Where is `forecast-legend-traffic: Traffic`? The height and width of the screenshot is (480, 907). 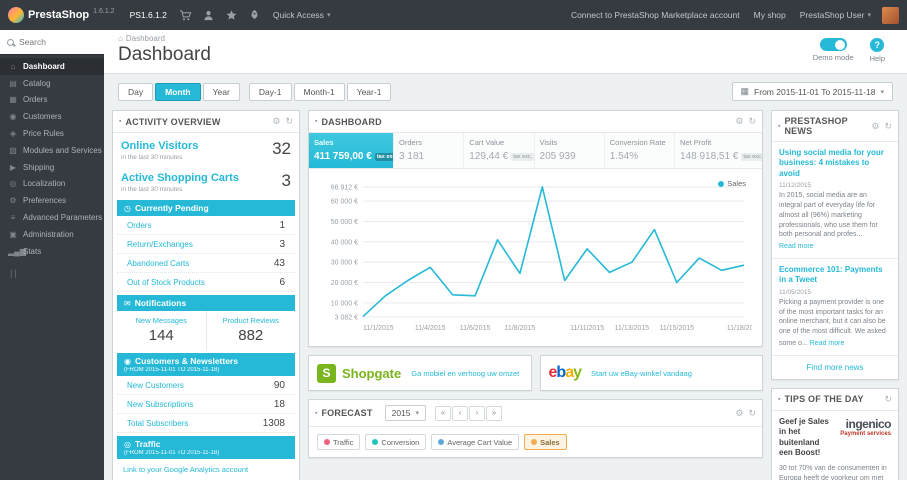
forecast-legend-traffic: Traffic is located at coordinates (339, 442).